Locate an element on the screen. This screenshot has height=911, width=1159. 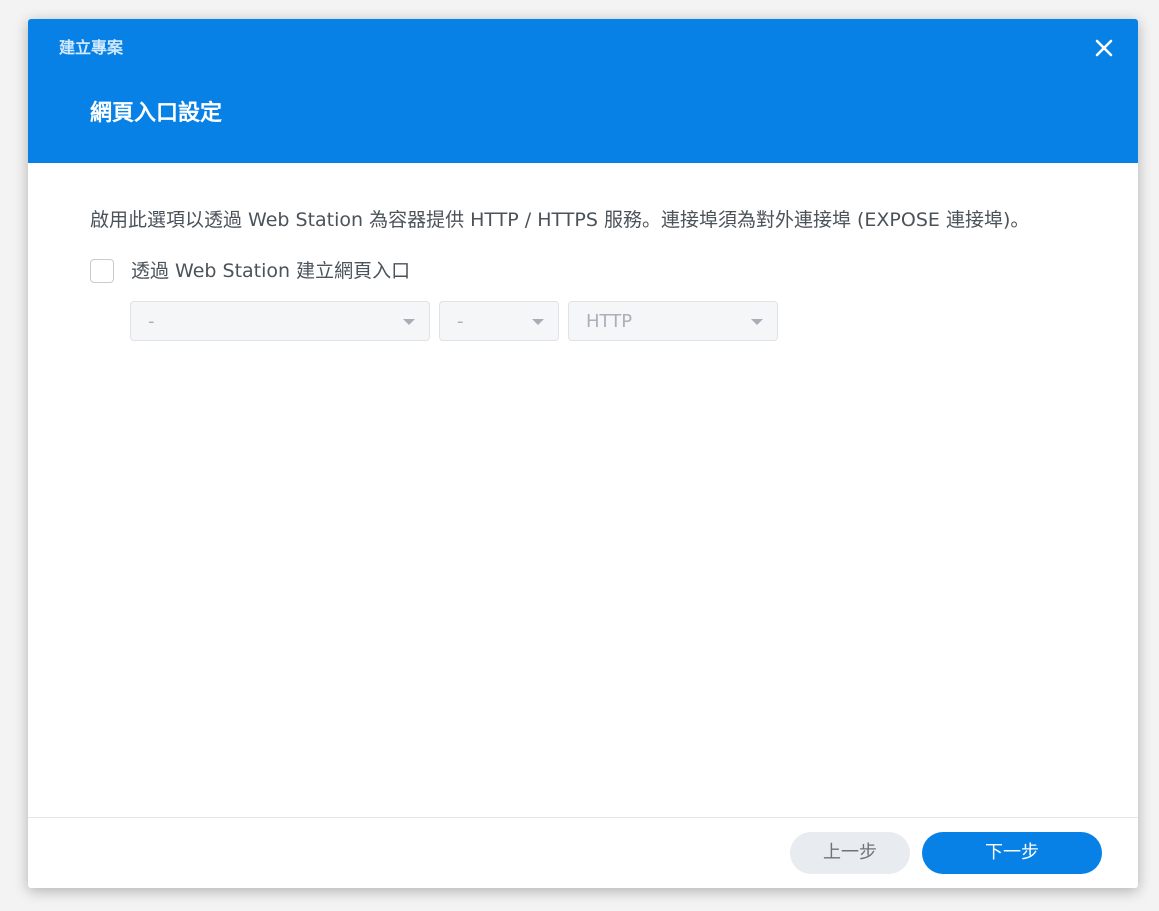
host-select: - is located at coordinates (280, 321).